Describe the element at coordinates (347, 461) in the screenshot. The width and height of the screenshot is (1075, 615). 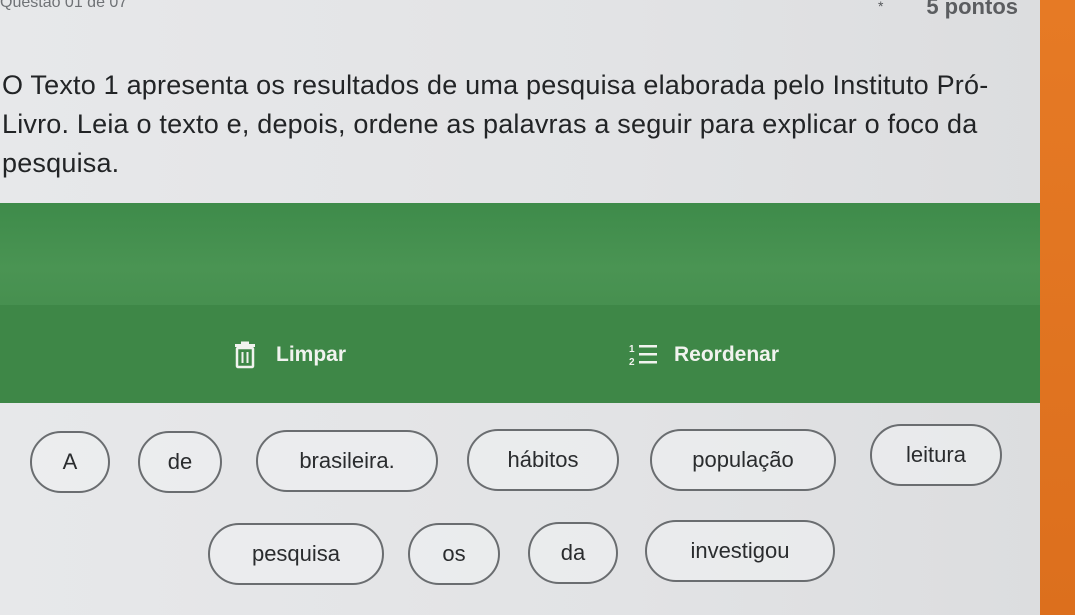
I see `word-chip: brasileira.` at that location.